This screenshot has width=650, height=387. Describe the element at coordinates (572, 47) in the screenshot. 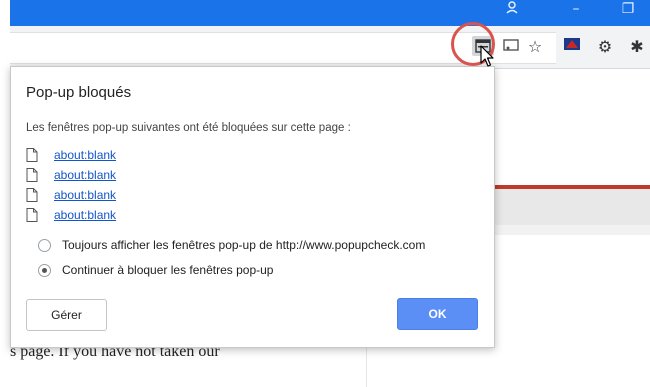

I see `extension-icon` at that location.